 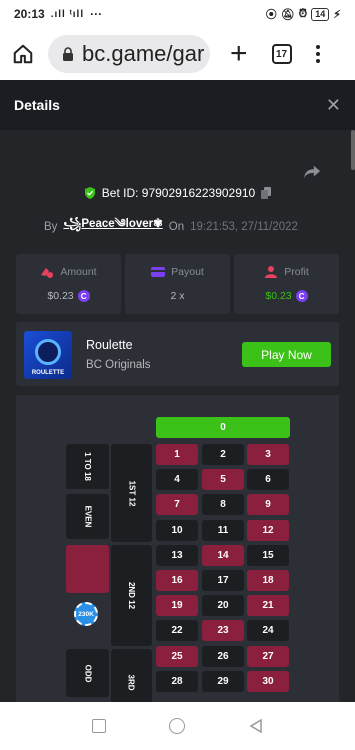 I want to click on bet-odd: ODD, so click(x=87, y=673).